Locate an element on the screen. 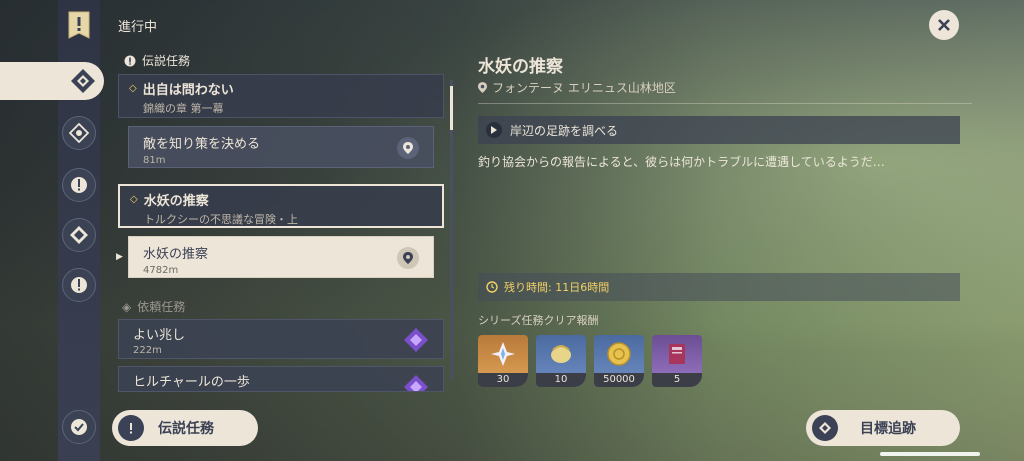  reward-item: 5 is located at coordinates (677, 361).